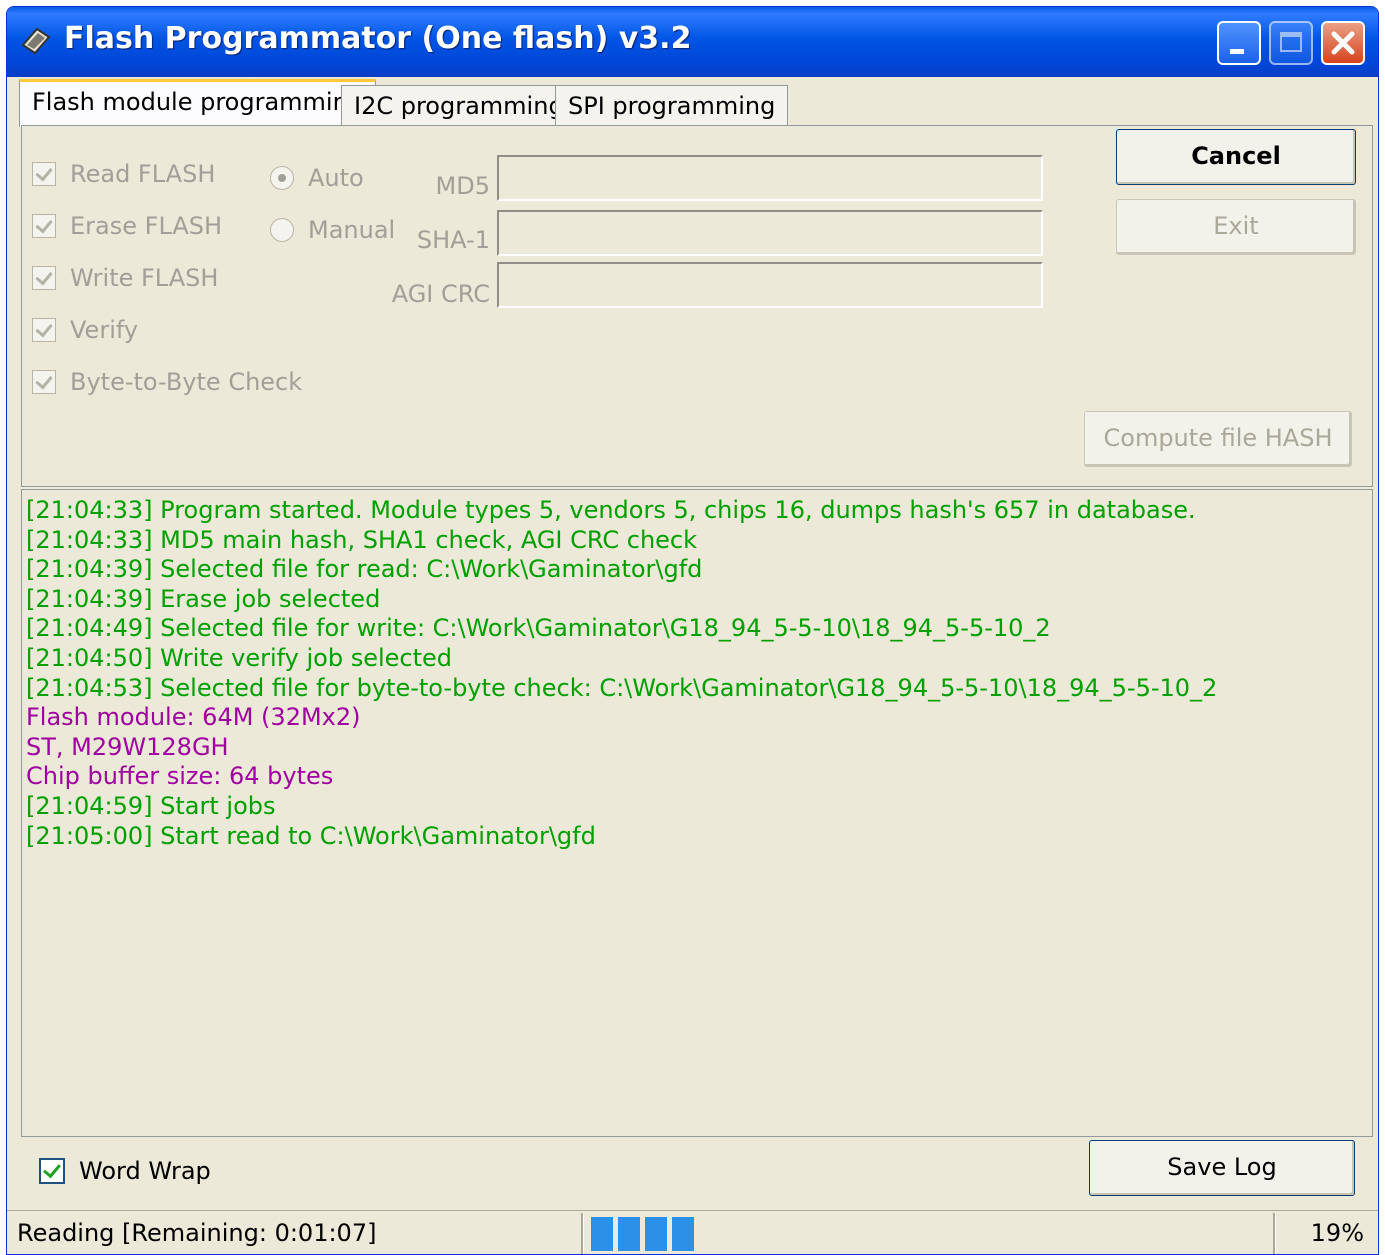 Image resolution: width=1385 pixels, height=1255 pixels. Describe the element at coordinates (127, 746) in the screenshot. I see `log-line: ST, M29W128GH` at that location.